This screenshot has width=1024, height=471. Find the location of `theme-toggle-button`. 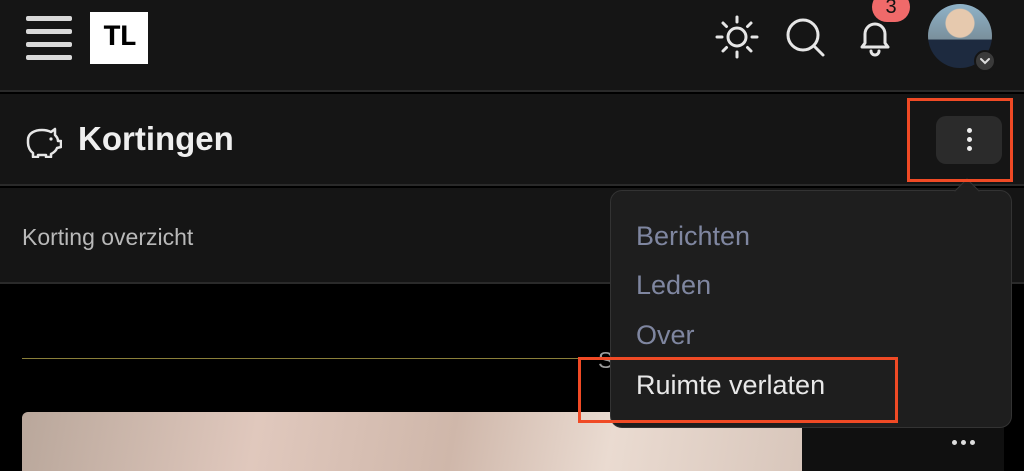

theme-toggle-button is located at coordinates (737, 37).